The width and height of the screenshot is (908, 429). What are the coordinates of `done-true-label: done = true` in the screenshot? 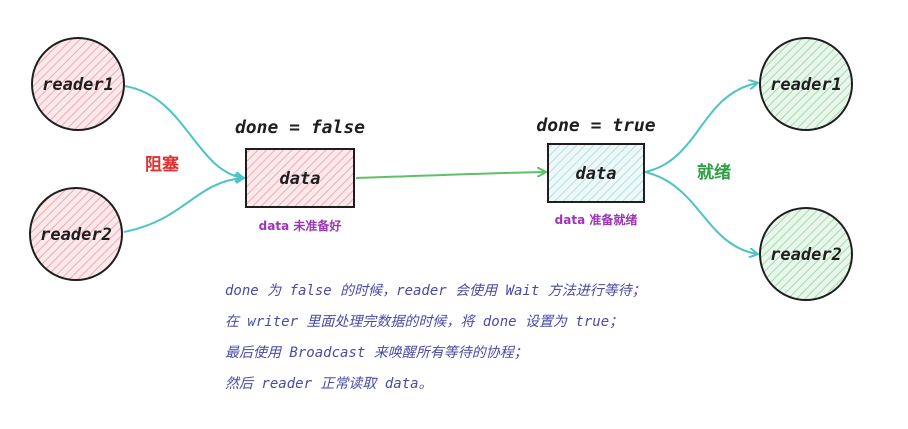 It's located at (595, 125).